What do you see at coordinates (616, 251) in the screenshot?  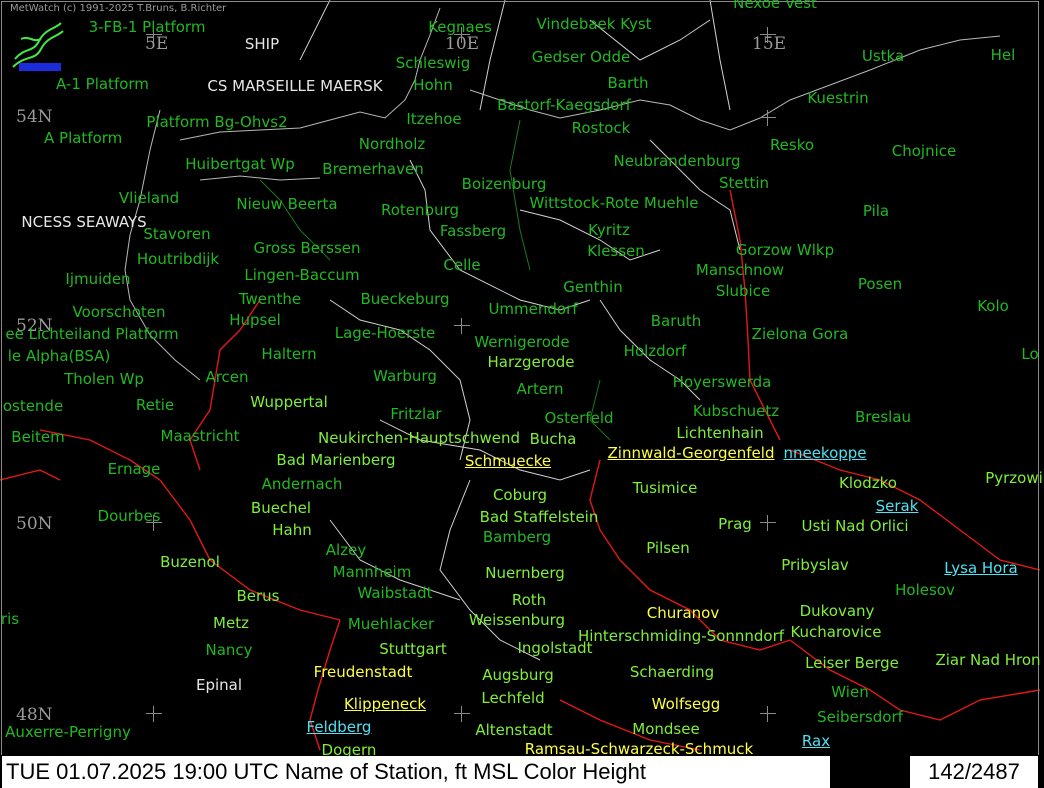 I see `station-label: Klessen` at bounding box center [616, 251].